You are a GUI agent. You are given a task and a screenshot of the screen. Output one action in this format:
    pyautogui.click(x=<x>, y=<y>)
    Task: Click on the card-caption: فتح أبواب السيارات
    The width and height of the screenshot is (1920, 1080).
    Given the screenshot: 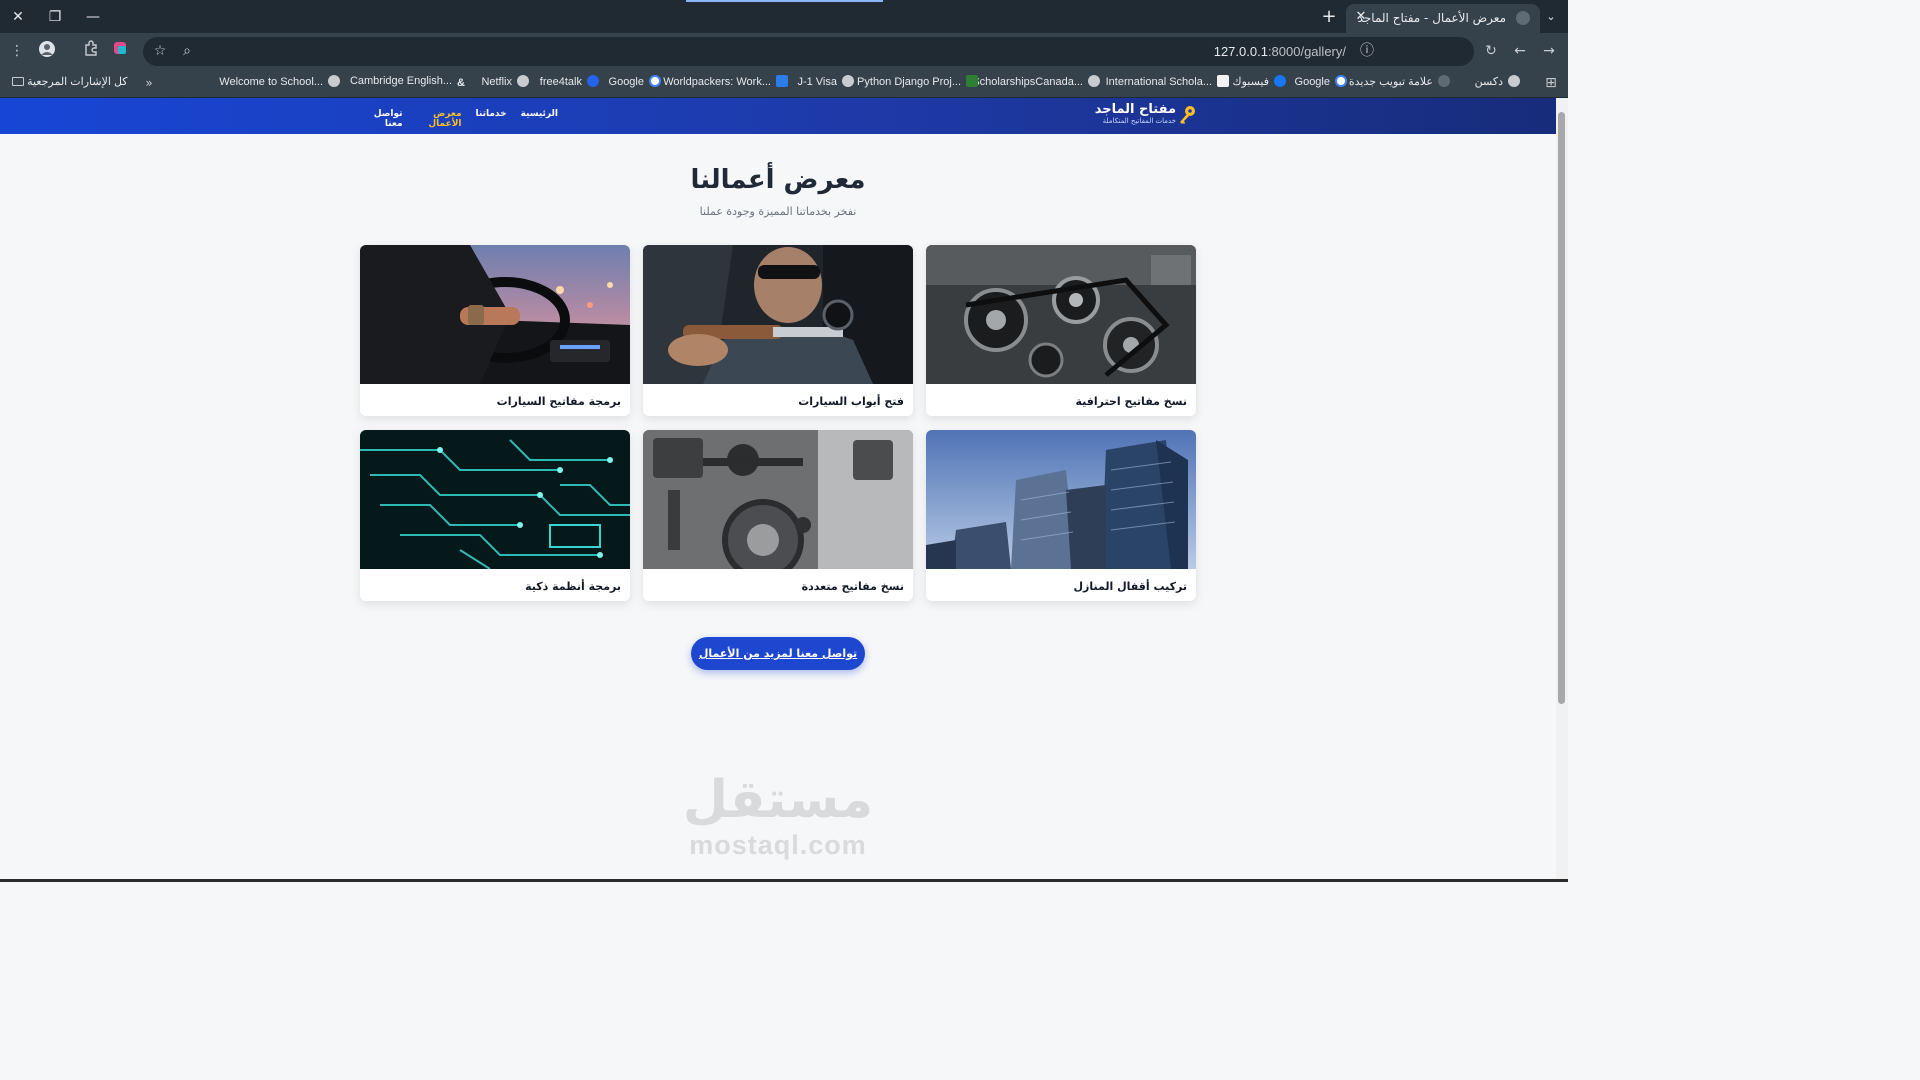 What is the action you would take?
    pyautogui.click(x=851, y=401)
    